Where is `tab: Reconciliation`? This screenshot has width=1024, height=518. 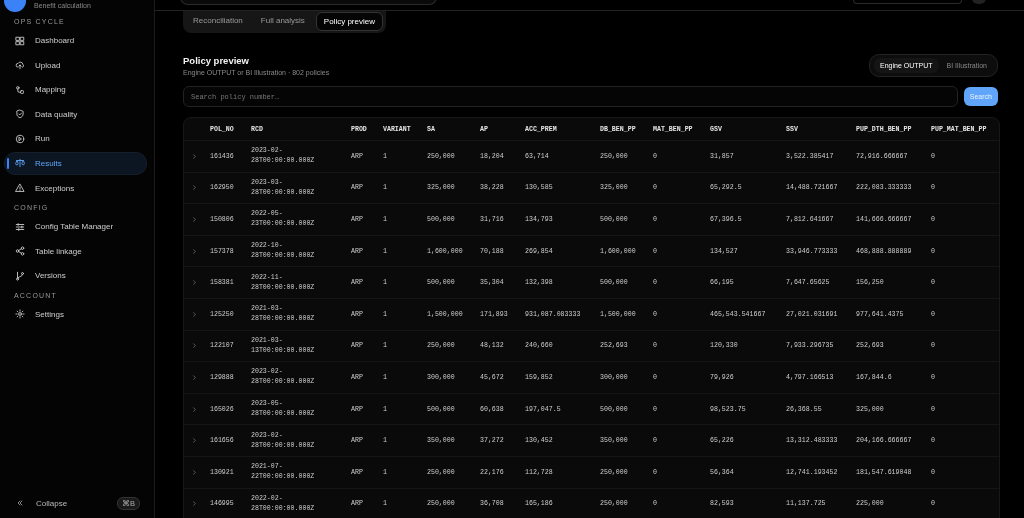 tab: Reconciliation is located at coordinates (218, 21).